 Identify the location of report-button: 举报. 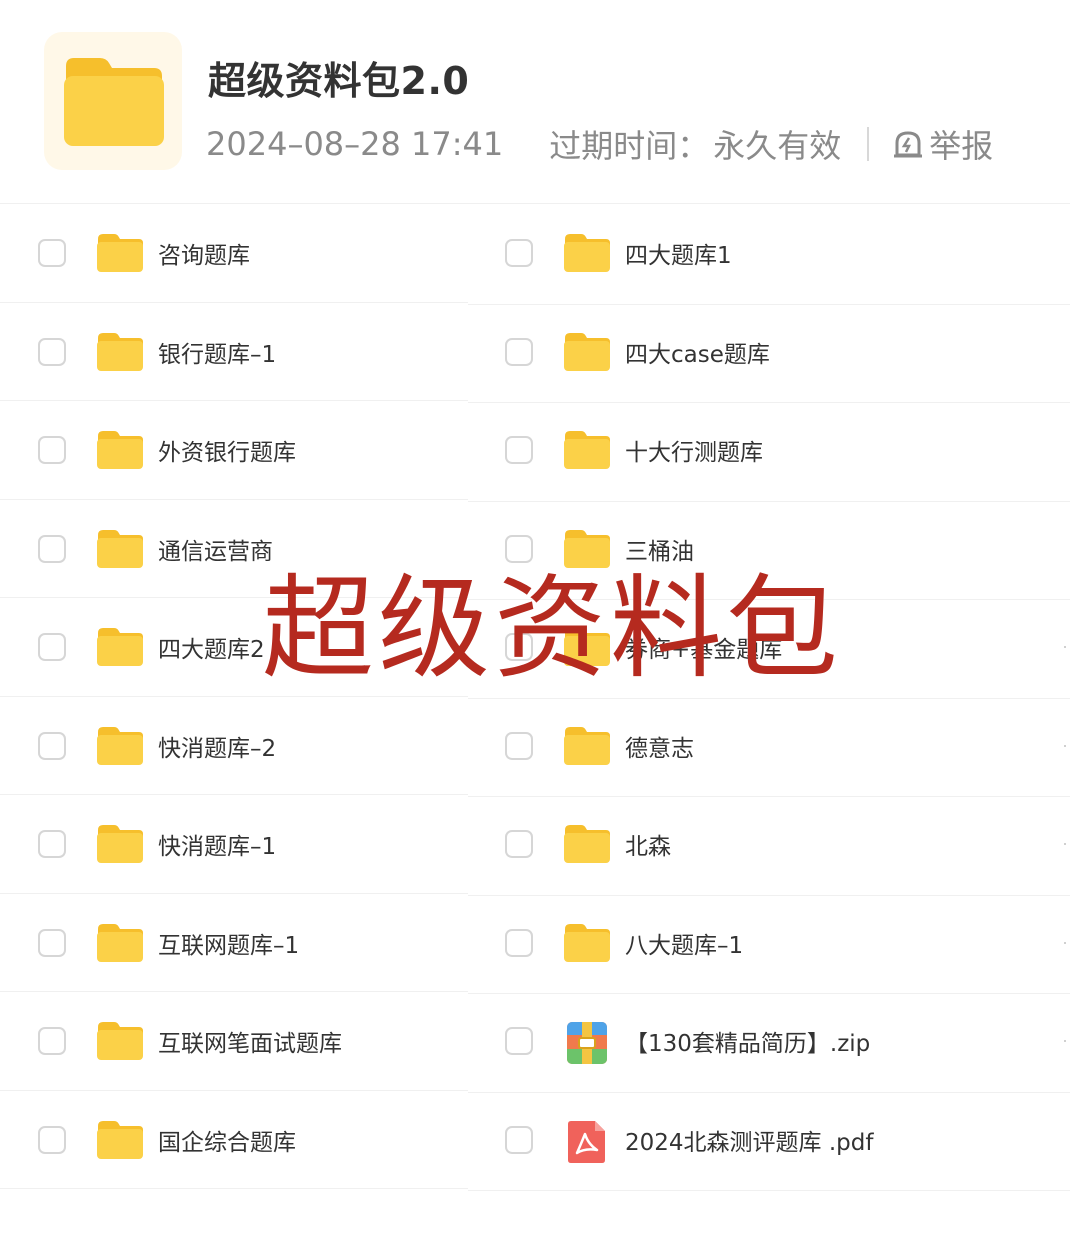
(942, 144).